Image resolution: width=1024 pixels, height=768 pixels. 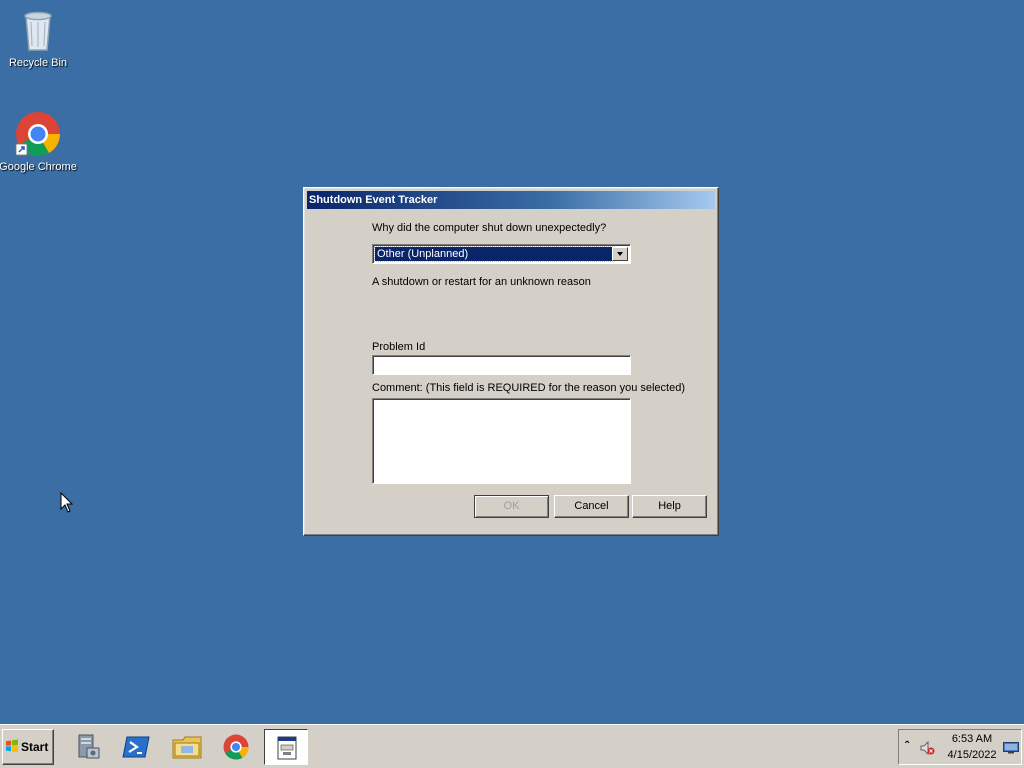 I want to click on recycle-bin-shortcut: Recycle Bin, so click(x=39, y=37).